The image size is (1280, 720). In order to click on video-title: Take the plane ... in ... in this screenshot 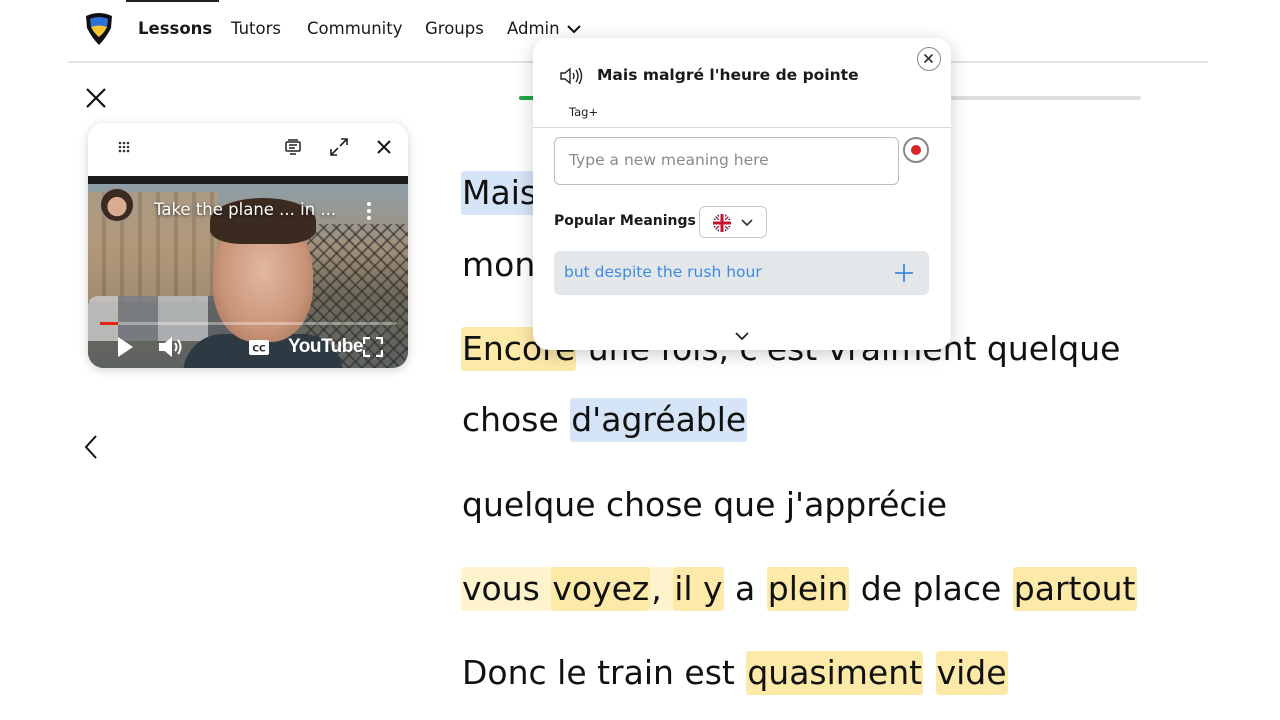, I will do `click(245, 209)`.